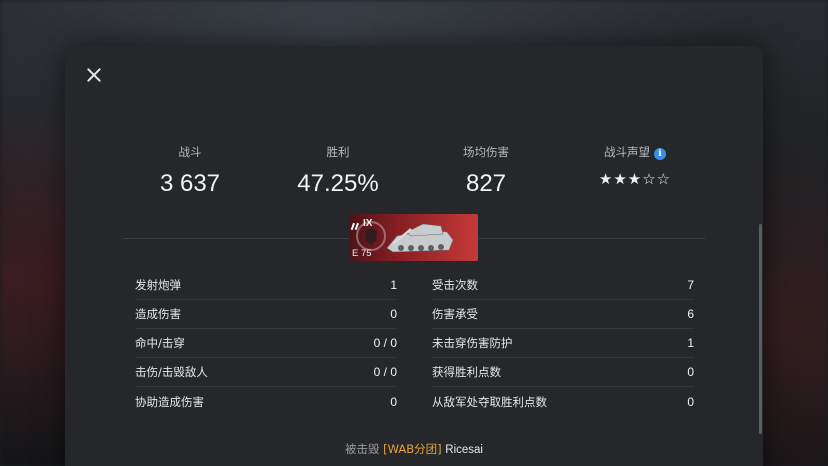 This screenshot has width=828, height=466. What do you see at coordinates (266, 372) in the screenshot?
I see `table-row: 击伤/击毁敌人 0 / 0` at bounding box center [266, 372].